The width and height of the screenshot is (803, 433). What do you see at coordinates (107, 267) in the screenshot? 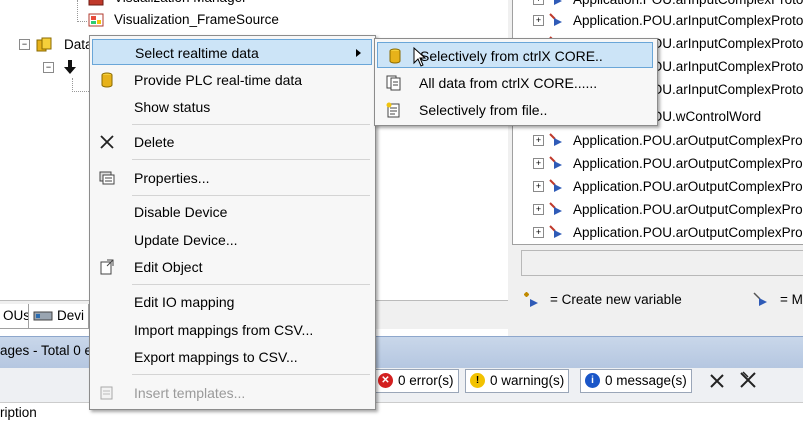
I see `edit-object-icon` at bounding box center [107, 267].